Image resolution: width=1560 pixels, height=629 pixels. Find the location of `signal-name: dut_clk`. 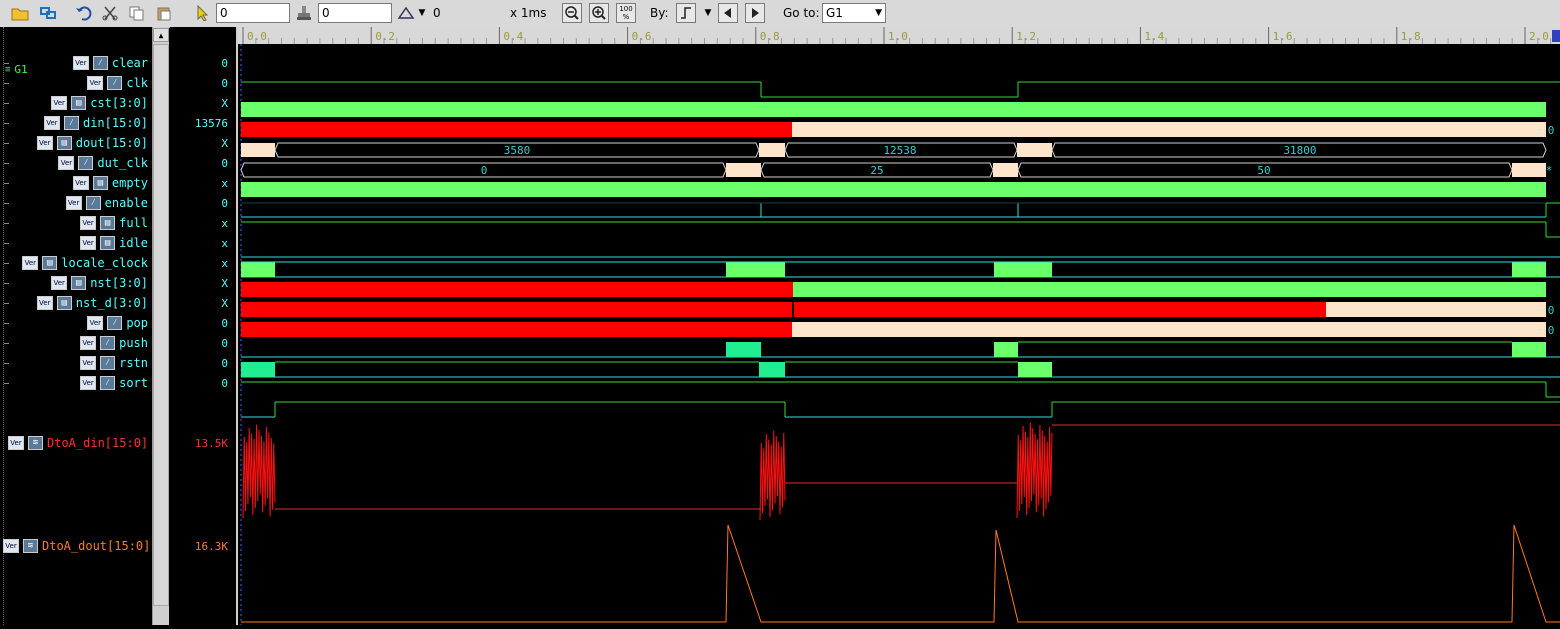

signal-name: dut_clk is located at coordinates (122, 163).